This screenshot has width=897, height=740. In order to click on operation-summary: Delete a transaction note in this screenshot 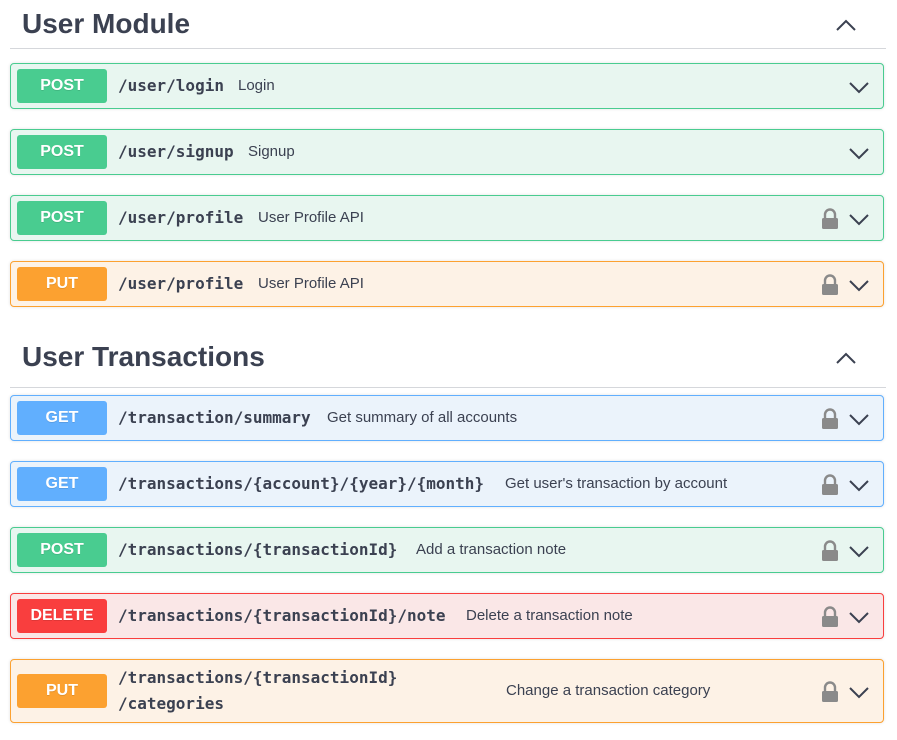, I will do `click(549, 615)`.